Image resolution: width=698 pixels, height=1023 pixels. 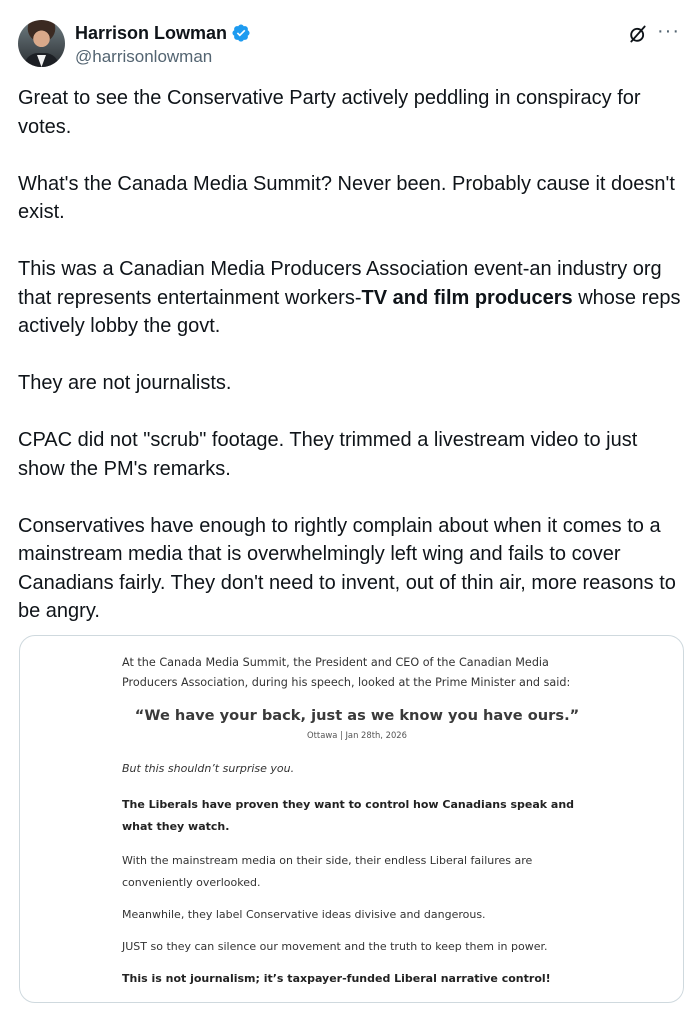 What do you see at coordinates (668, 31) in the screenshot?
I see `more-options-icon: ···` at bounding box center [668, 31].